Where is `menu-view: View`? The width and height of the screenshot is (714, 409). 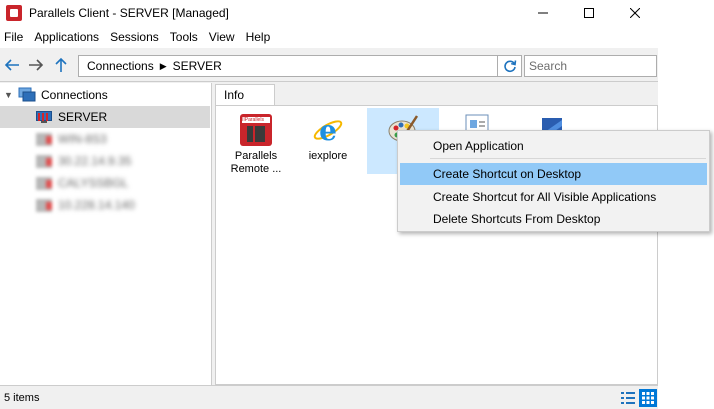 menu-view: View is located at coordinates (222, 37).